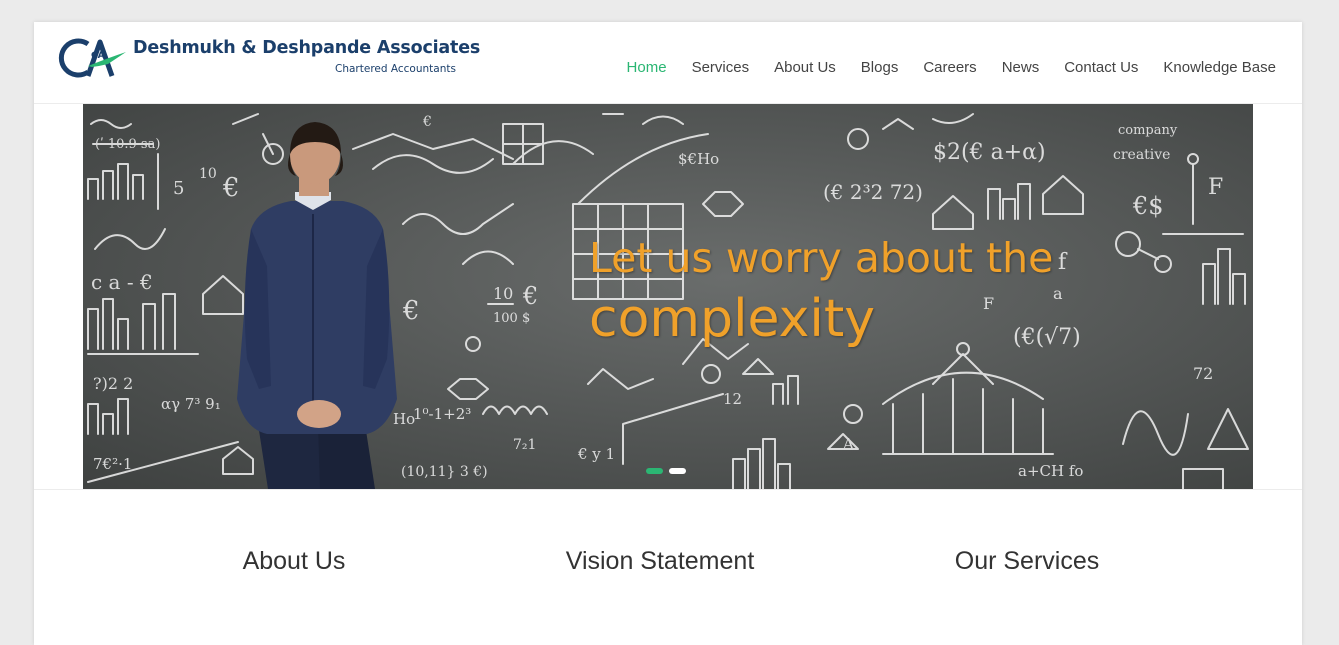 The width and height of the screenshot is (1339, 645). Describe the element at coordinates (524, 445) in the screenshot. I see `svg-text: 7₂1` at that location.